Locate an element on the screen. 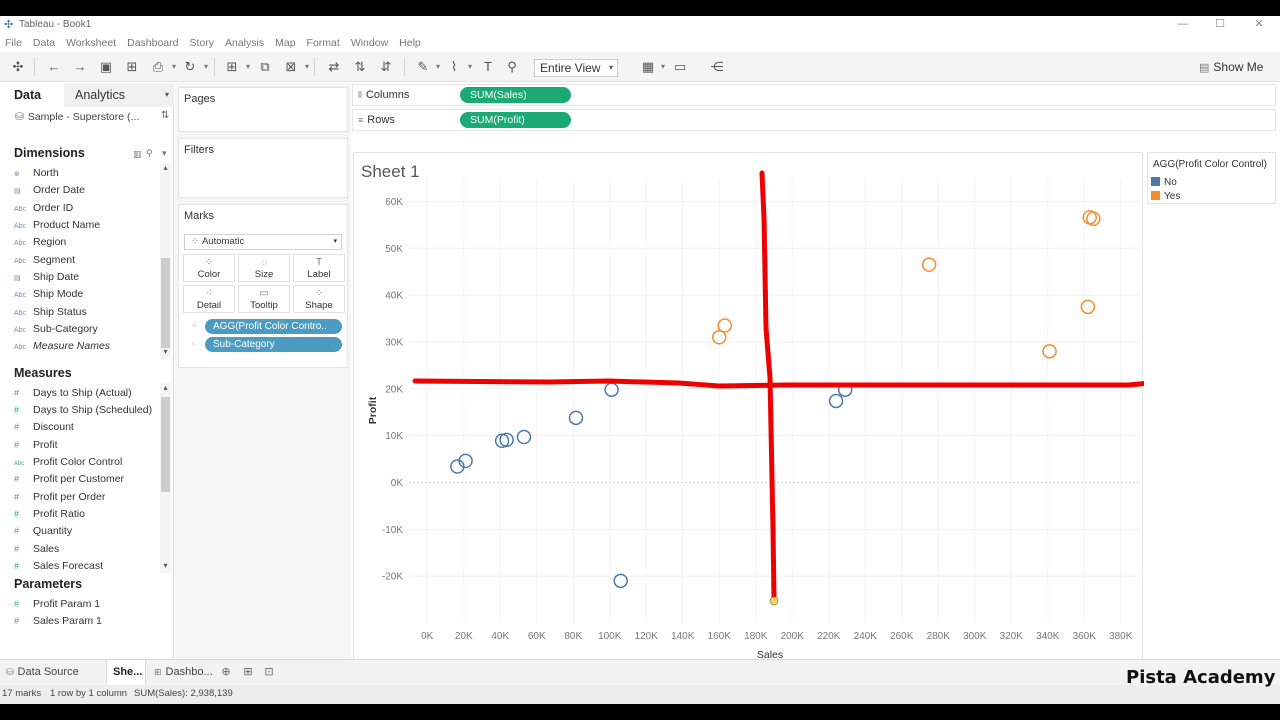  save-icon: ▣ is located at coordinates (106, 67).